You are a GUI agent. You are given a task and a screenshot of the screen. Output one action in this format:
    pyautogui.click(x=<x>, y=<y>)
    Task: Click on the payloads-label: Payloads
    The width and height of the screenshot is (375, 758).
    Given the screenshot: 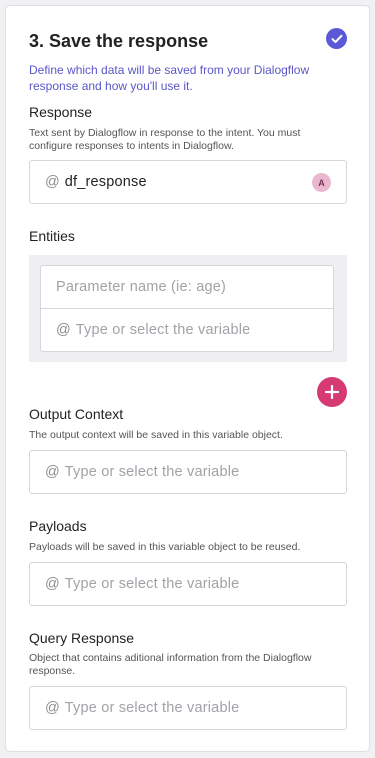 What is the action you would take?
    pyautogui.click(x=58, y=526)
    